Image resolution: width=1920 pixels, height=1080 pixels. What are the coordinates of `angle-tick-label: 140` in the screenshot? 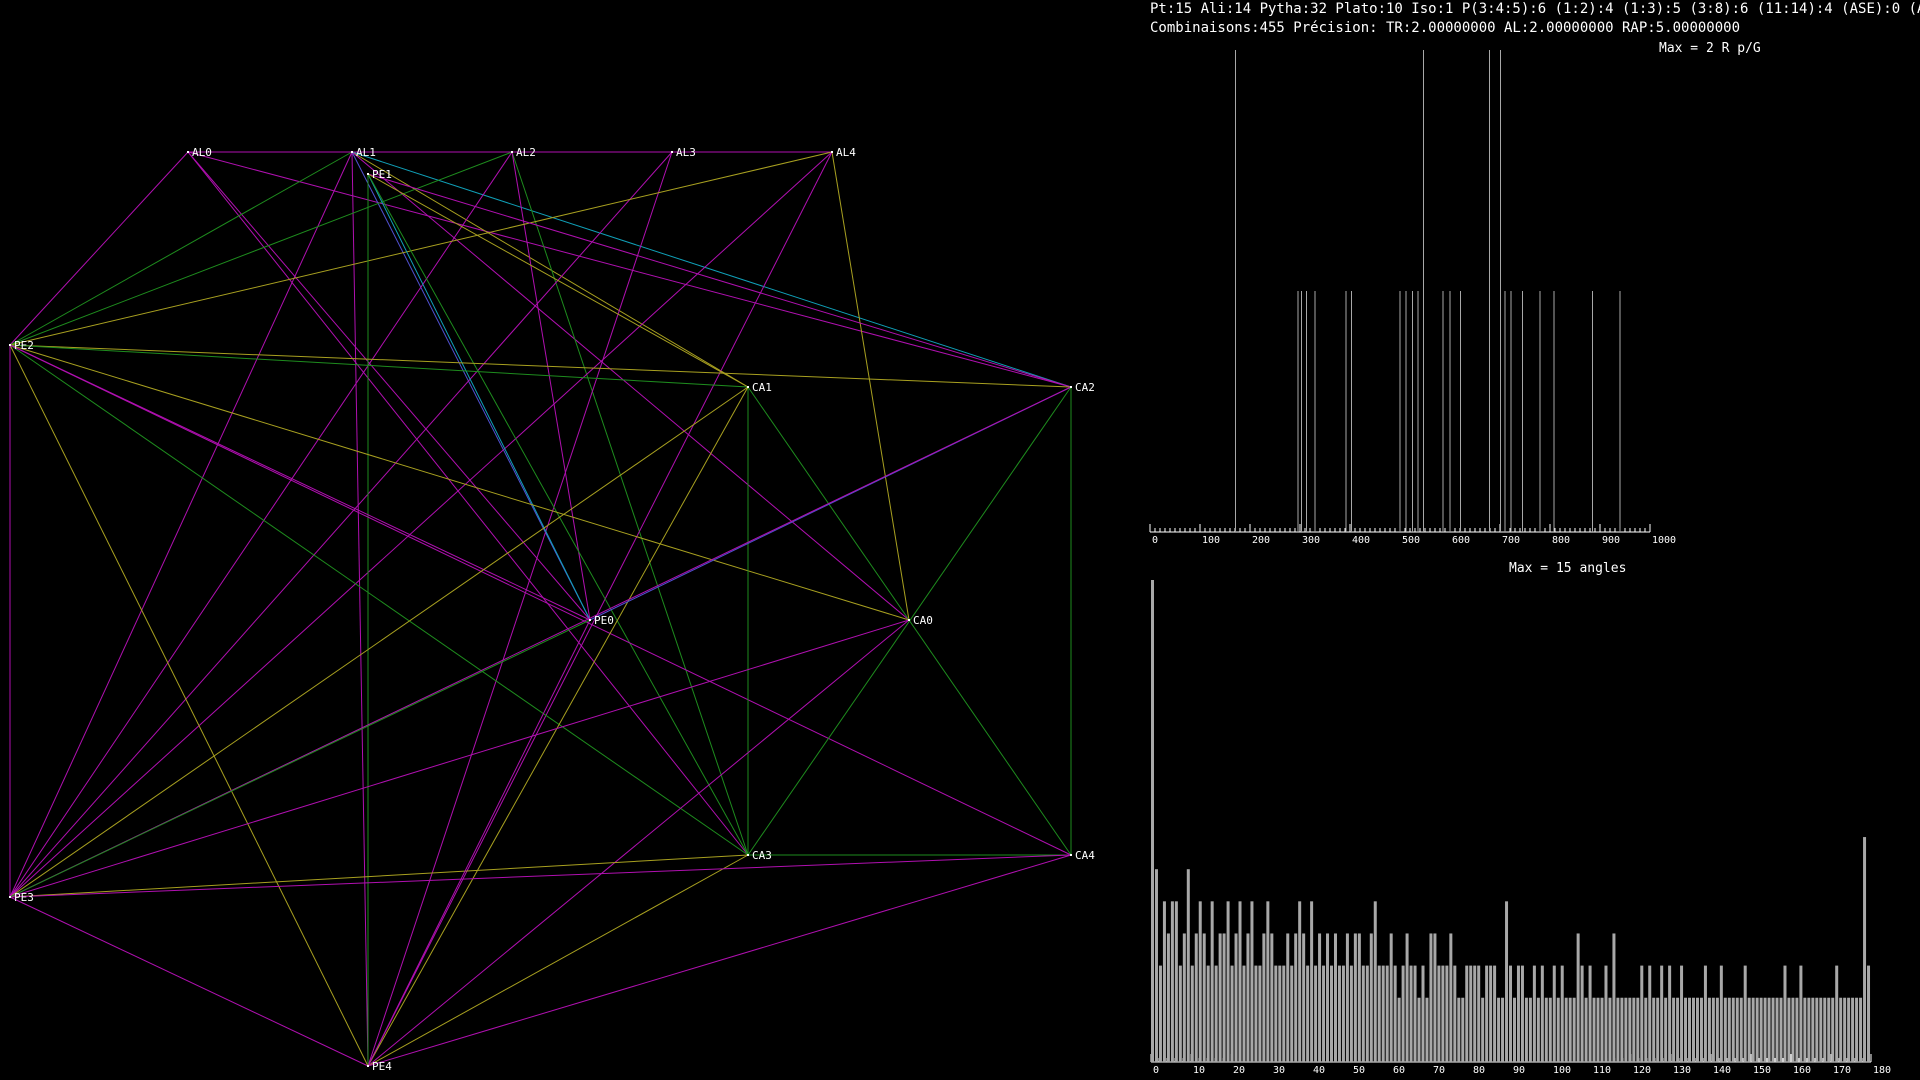 It's located at (1722, 1070).